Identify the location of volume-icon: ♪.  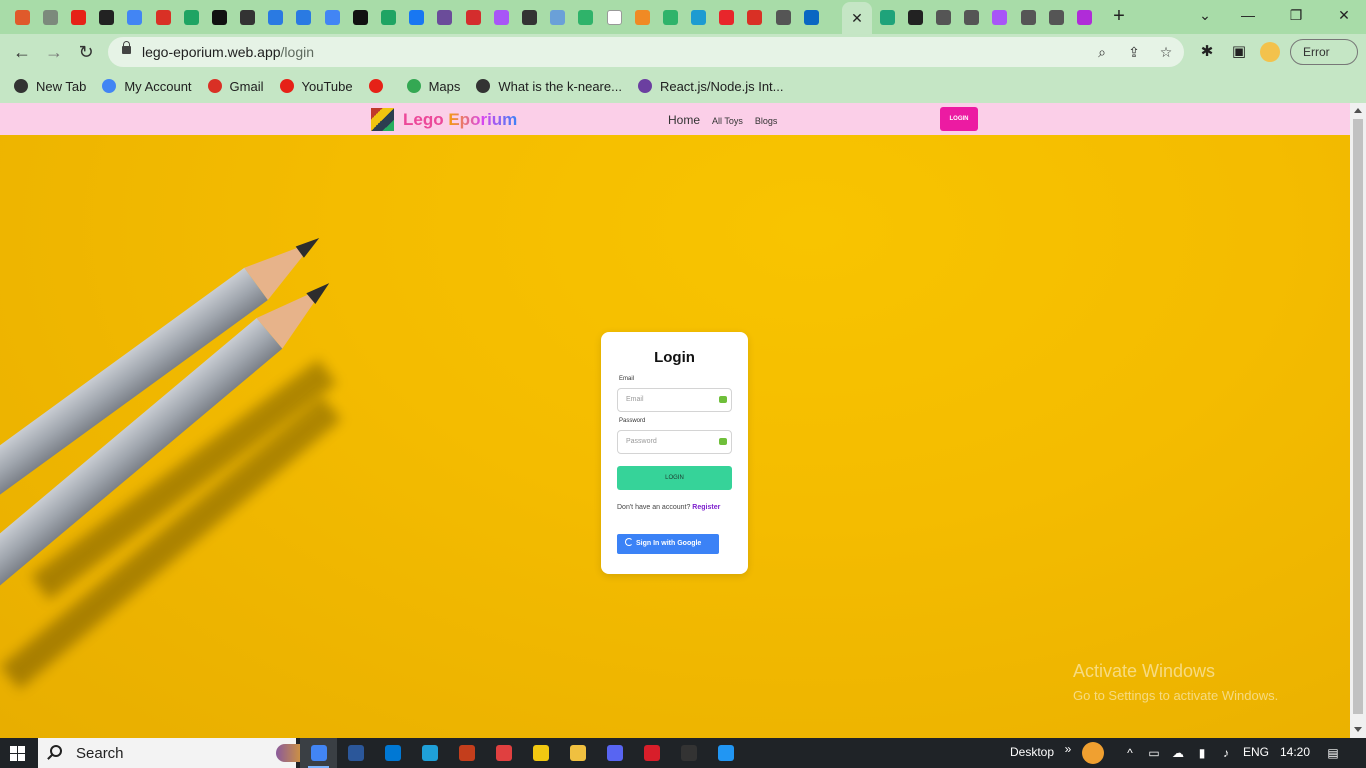
(1226, 753).